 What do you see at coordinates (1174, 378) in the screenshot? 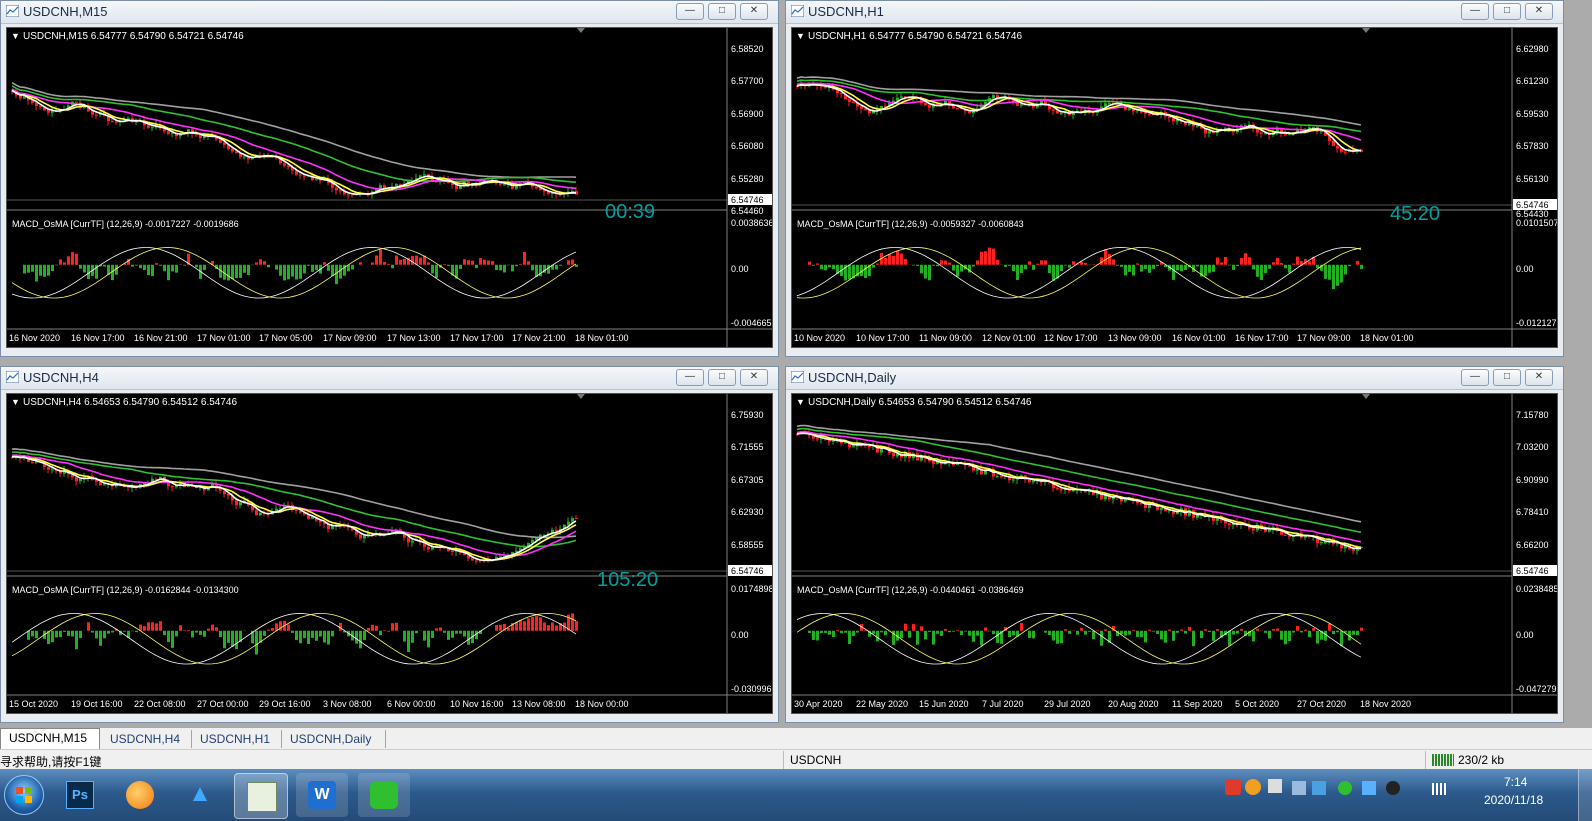
I see `window-titlebar: USDCNH,Daily — □ ✕` at bounding box center [1174, 378].